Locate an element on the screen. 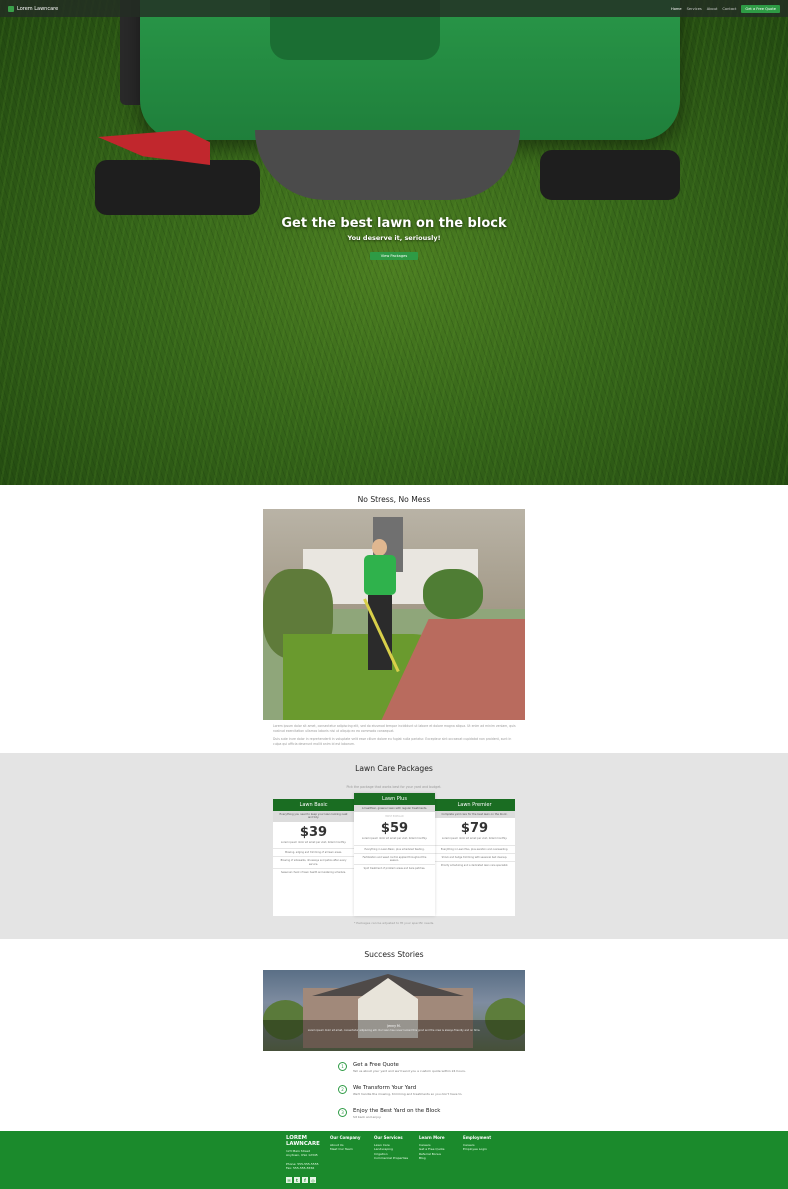  footer-column-heading: Our Services is located at coordinates (388, 1137).